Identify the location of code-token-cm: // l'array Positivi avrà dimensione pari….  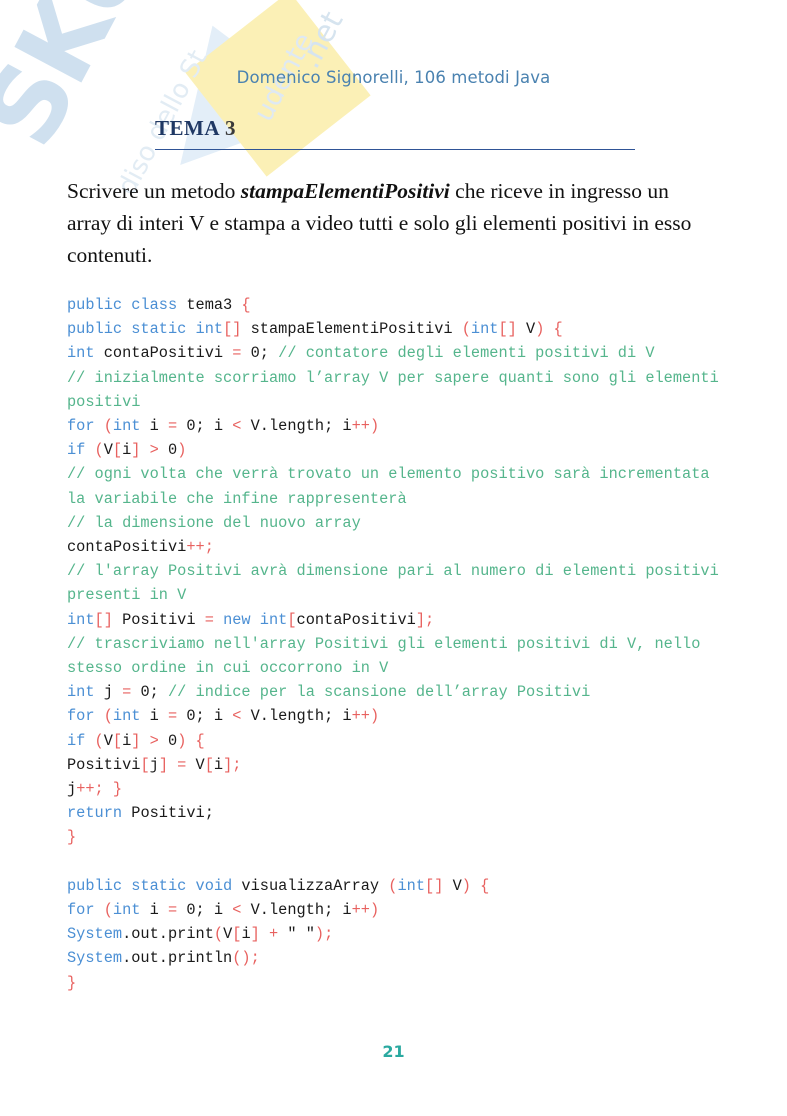
(397, 583).